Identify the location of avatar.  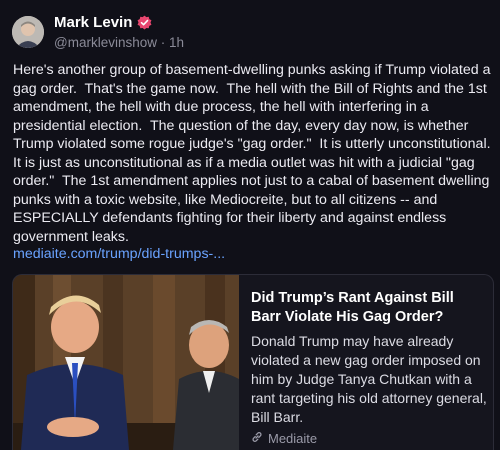
(28, 32).